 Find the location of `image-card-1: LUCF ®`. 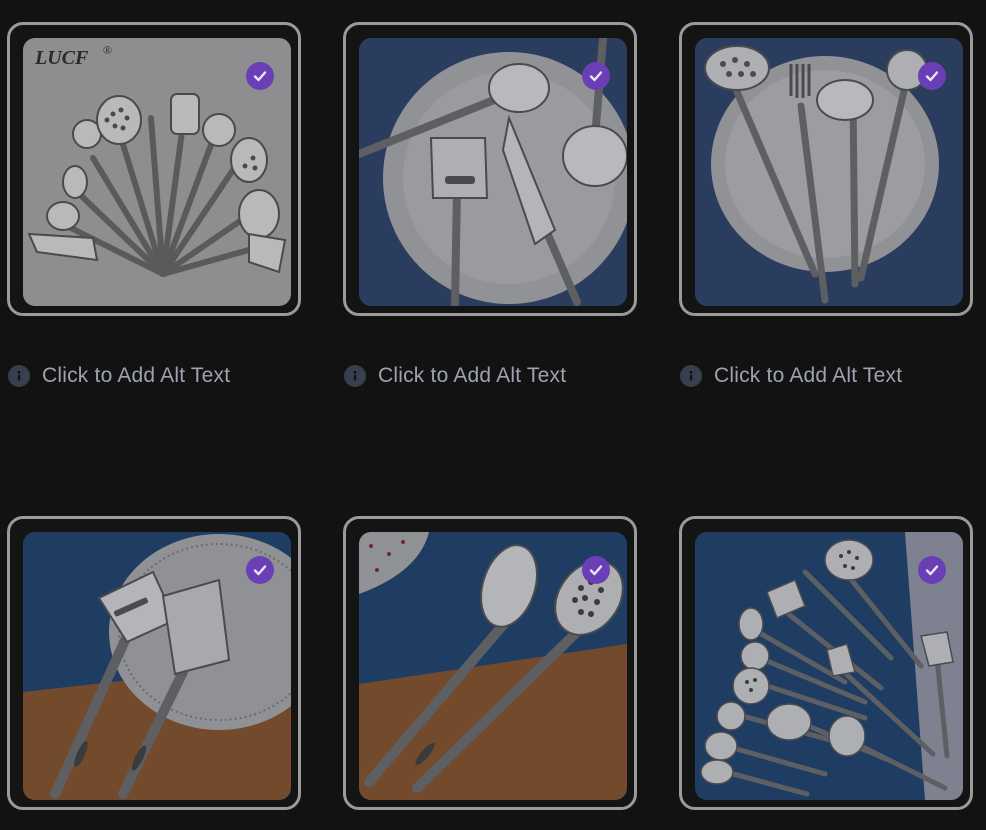

image-card-1: LUCF ® is located at coordinates (154, 169).